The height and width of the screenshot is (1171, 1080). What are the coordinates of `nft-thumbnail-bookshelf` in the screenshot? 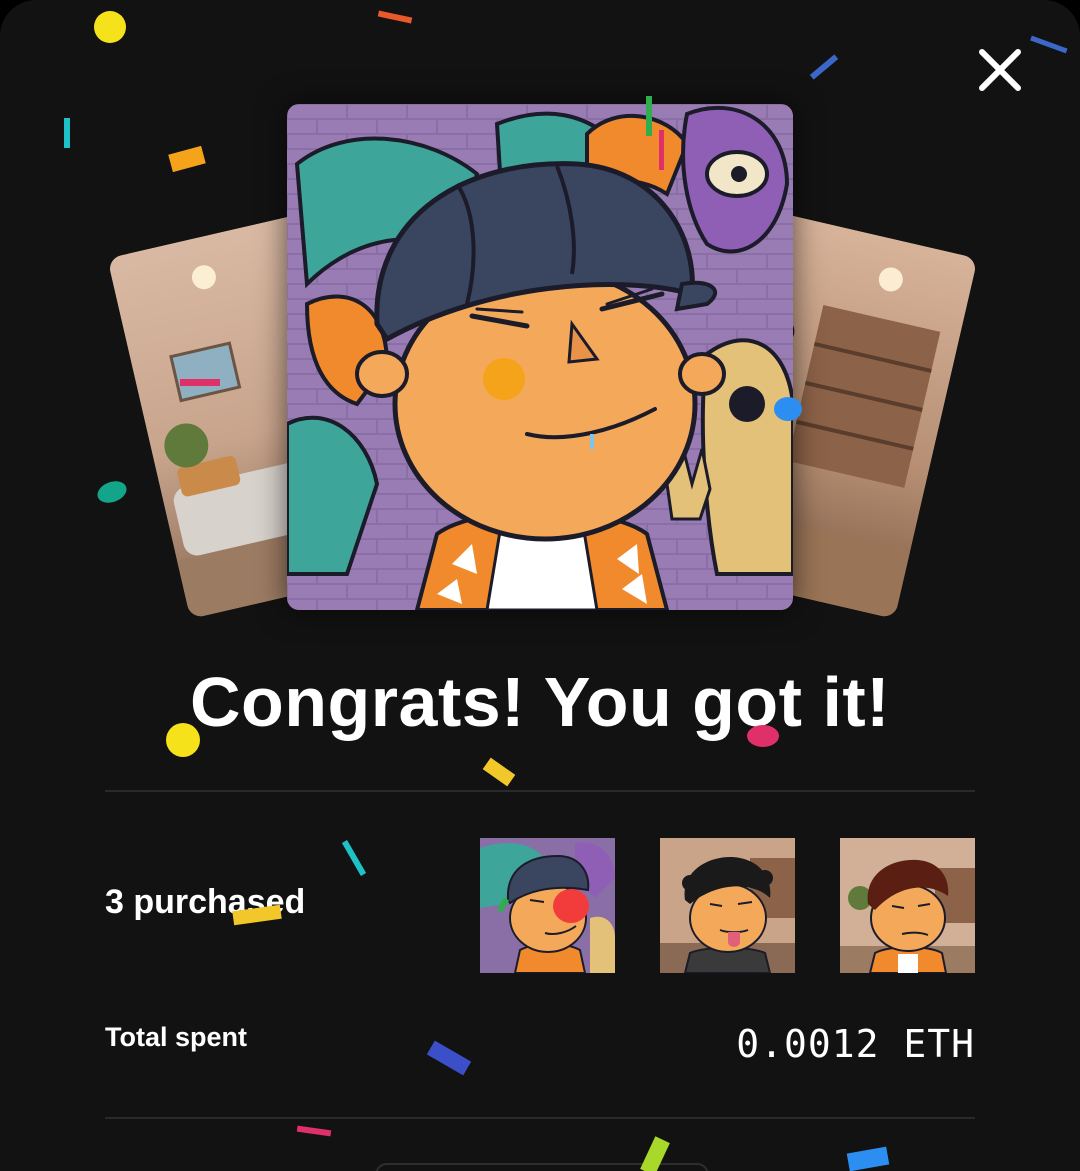 It's located at (727, 905).